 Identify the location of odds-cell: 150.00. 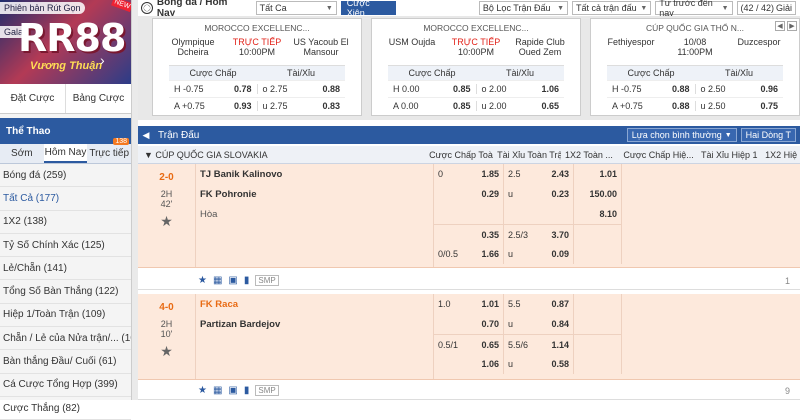
(598, 194).